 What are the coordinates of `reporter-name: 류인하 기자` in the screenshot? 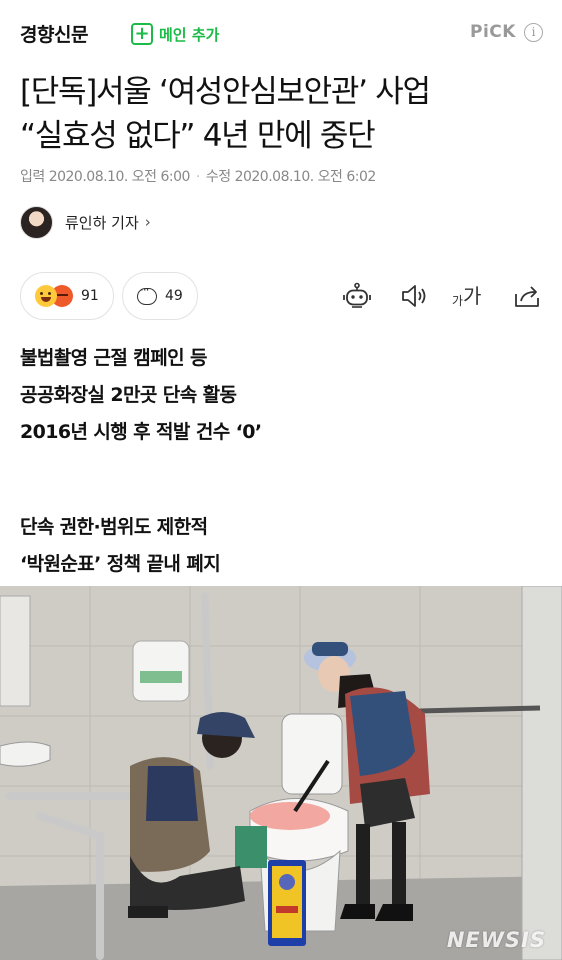 It's located at (102, 222).